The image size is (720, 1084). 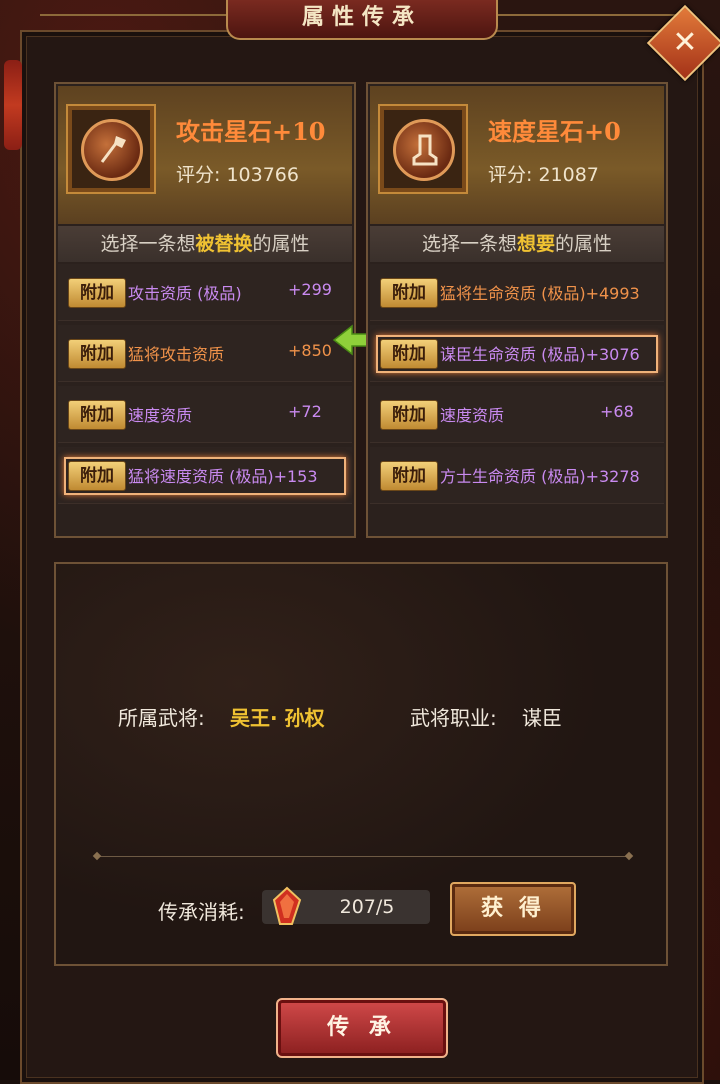 I want to click on dialog-title: 属性传承, so click(x=362, y=20).